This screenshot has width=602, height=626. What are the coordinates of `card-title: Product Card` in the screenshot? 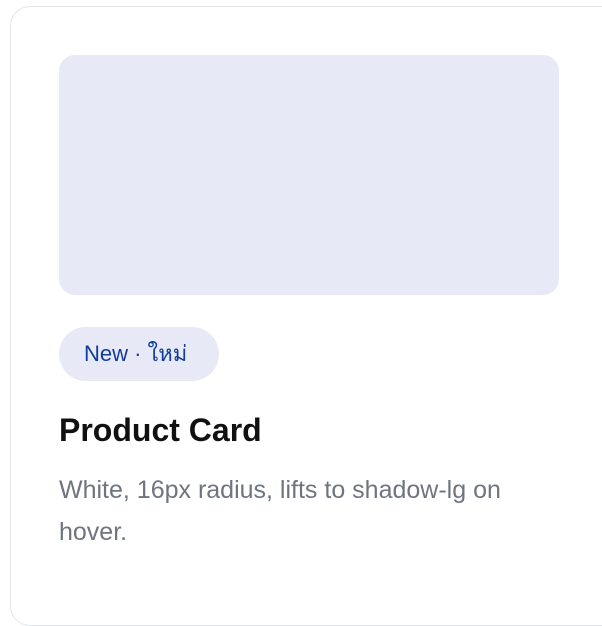 It's located at (160, 430).